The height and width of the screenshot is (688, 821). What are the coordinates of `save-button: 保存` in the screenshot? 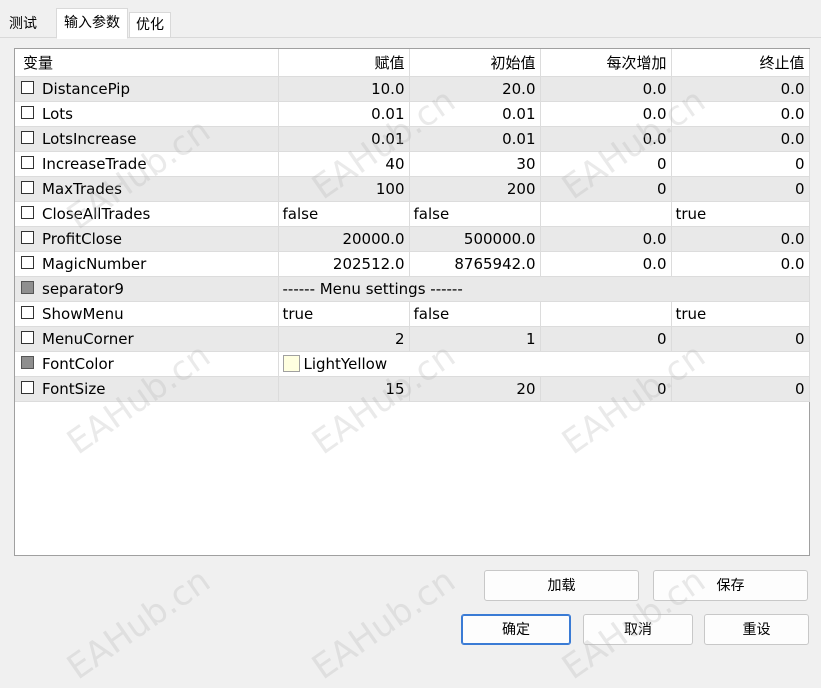 It's located at (730, 585).